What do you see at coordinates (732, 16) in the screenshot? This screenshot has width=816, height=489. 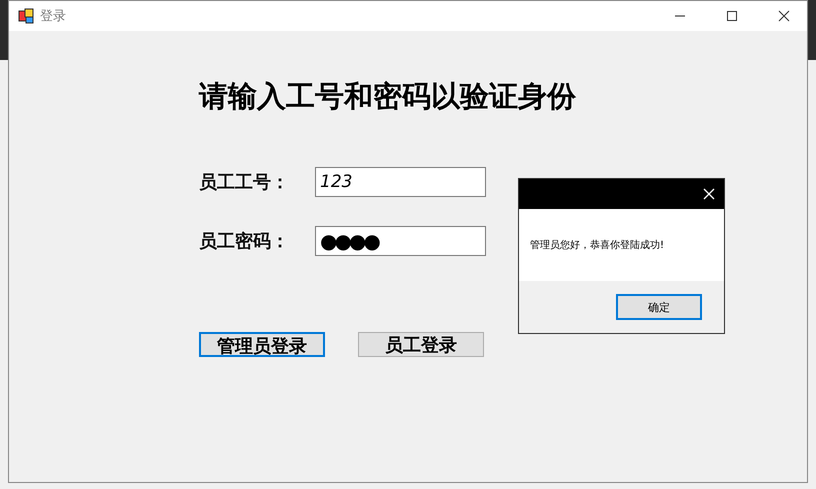 I see `maximize-icon` at bounding box center [732, 16].